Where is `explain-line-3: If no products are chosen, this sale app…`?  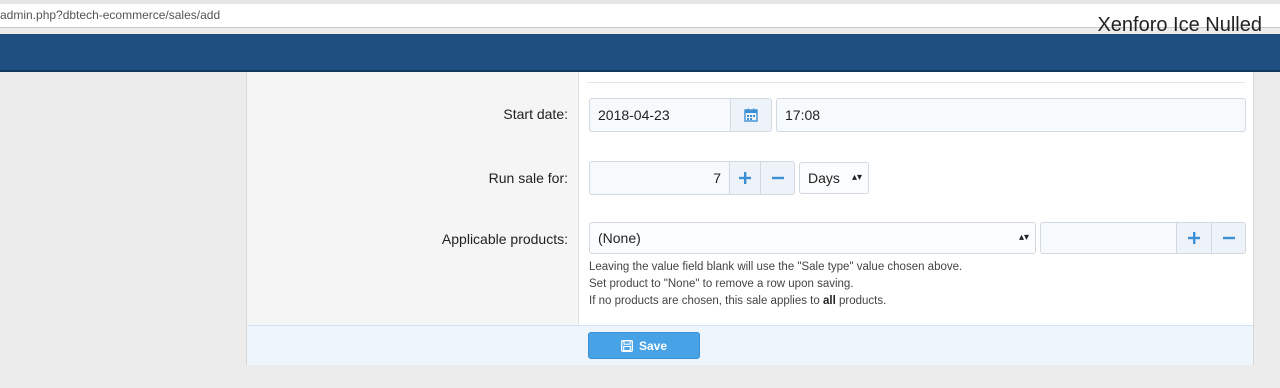 explain-line-3: If no products are chosen, this sale app… is located at coordinates (737, 301).